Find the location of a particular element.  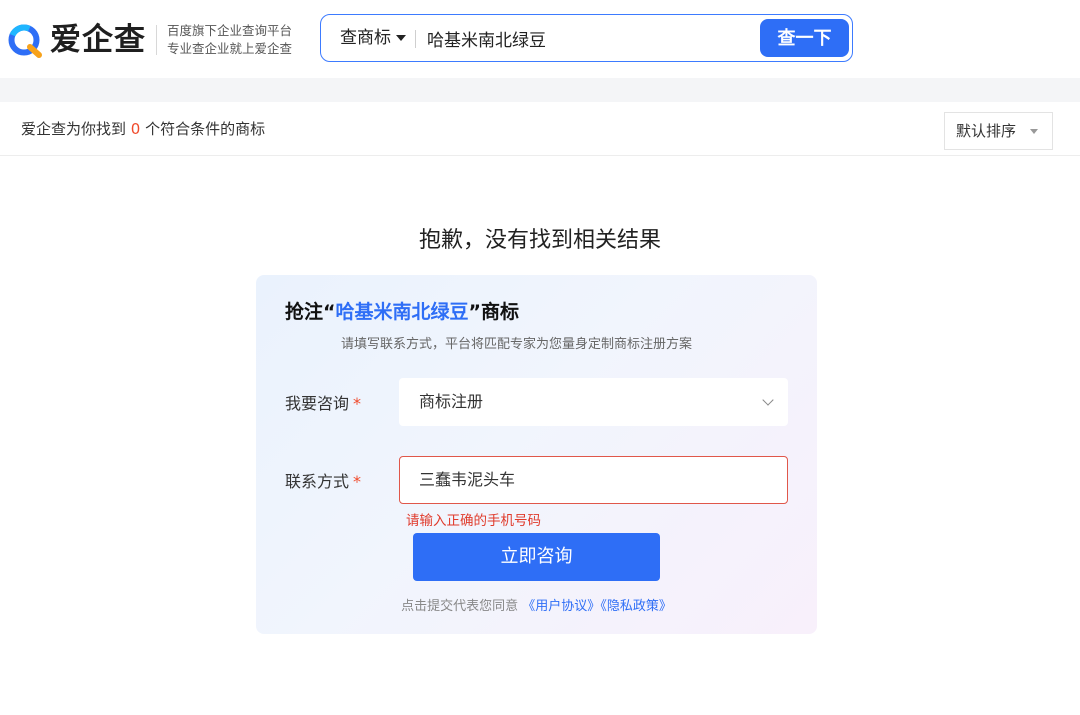

user-agreement-link: 《用户协议》 is located at coordinates (561, 606).